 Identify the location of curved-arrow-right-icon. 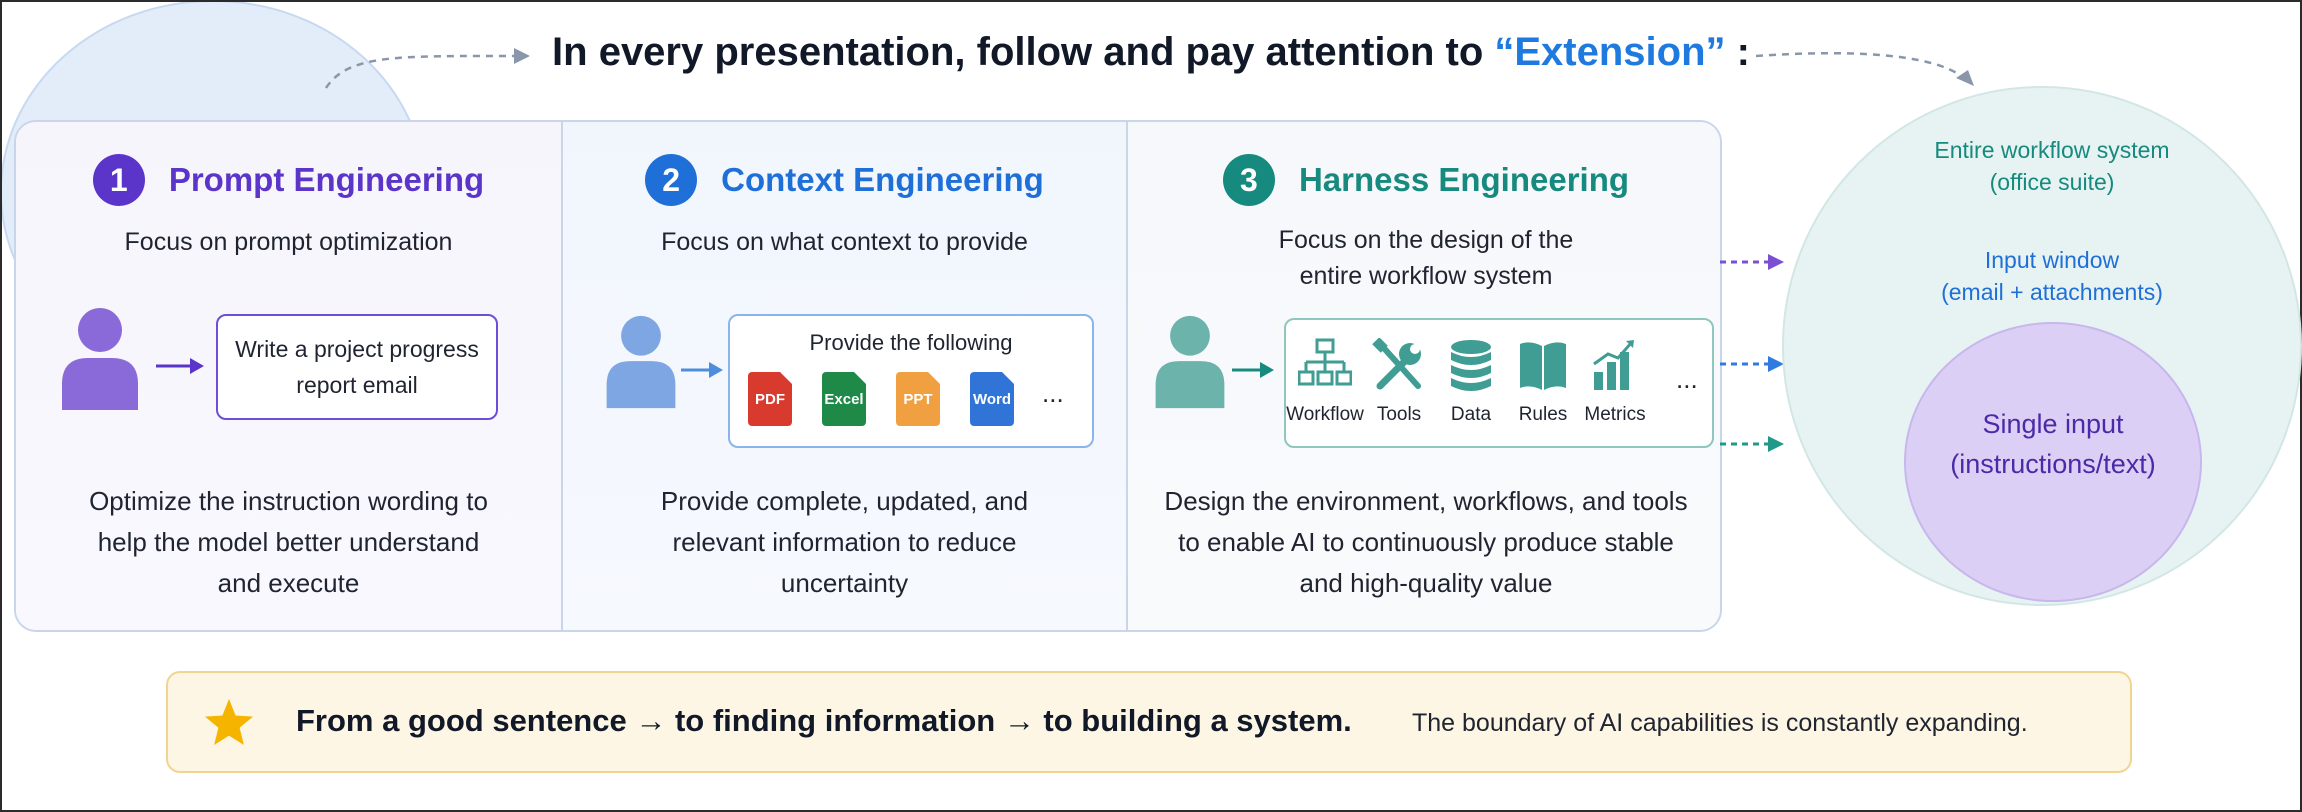
(1864, 68).